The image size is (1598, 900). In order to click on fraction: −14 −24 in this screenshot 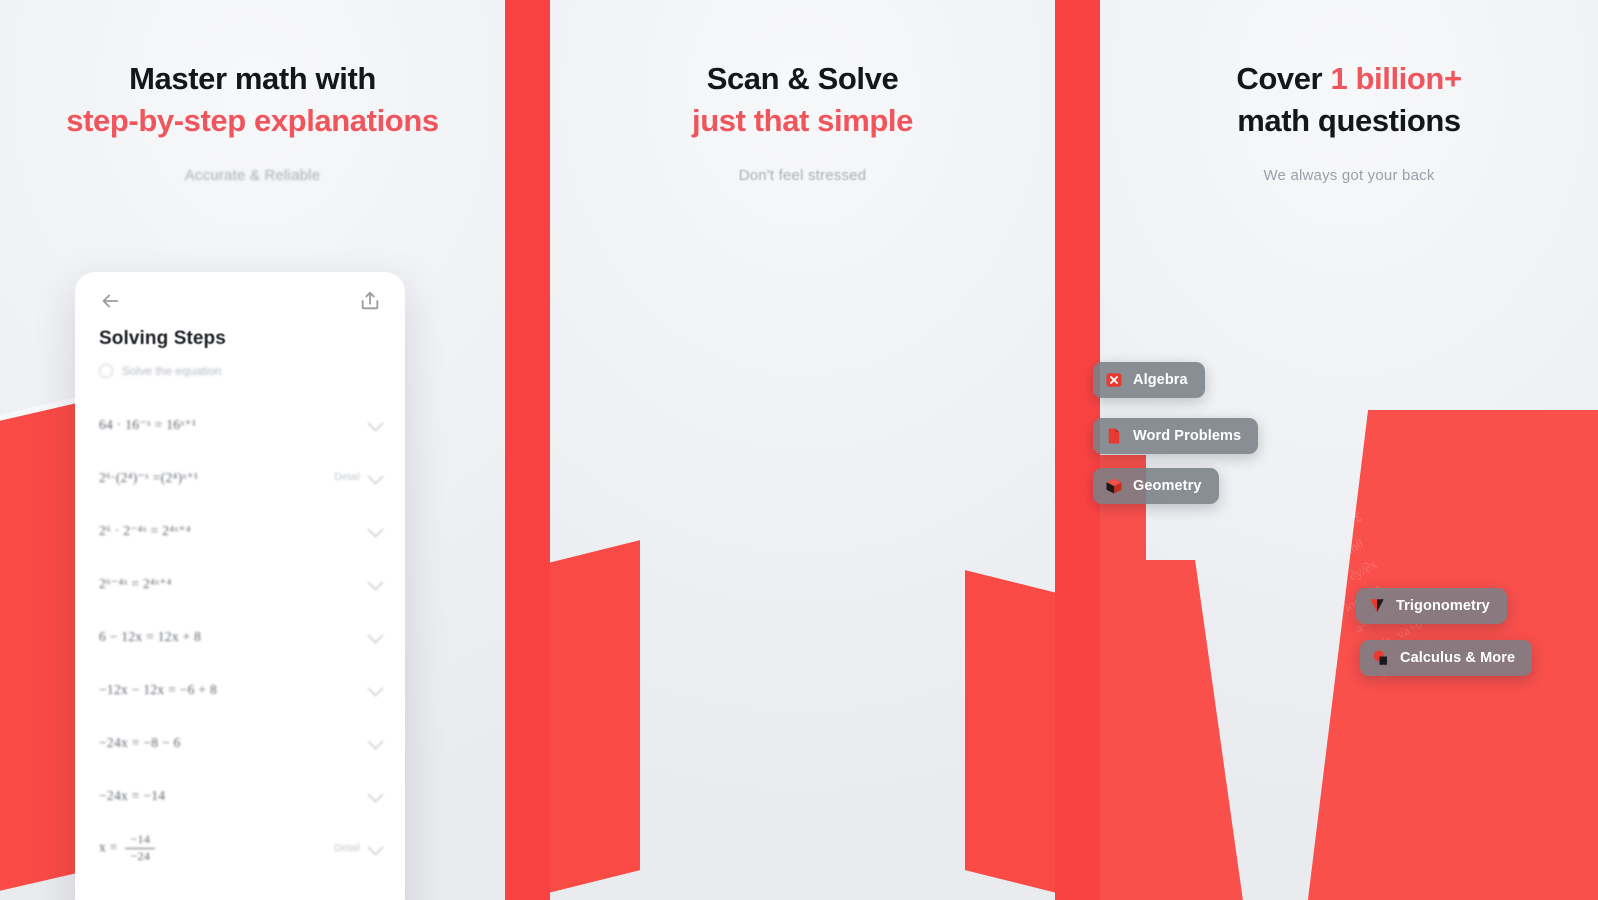, I will do `click(140, 848)`.